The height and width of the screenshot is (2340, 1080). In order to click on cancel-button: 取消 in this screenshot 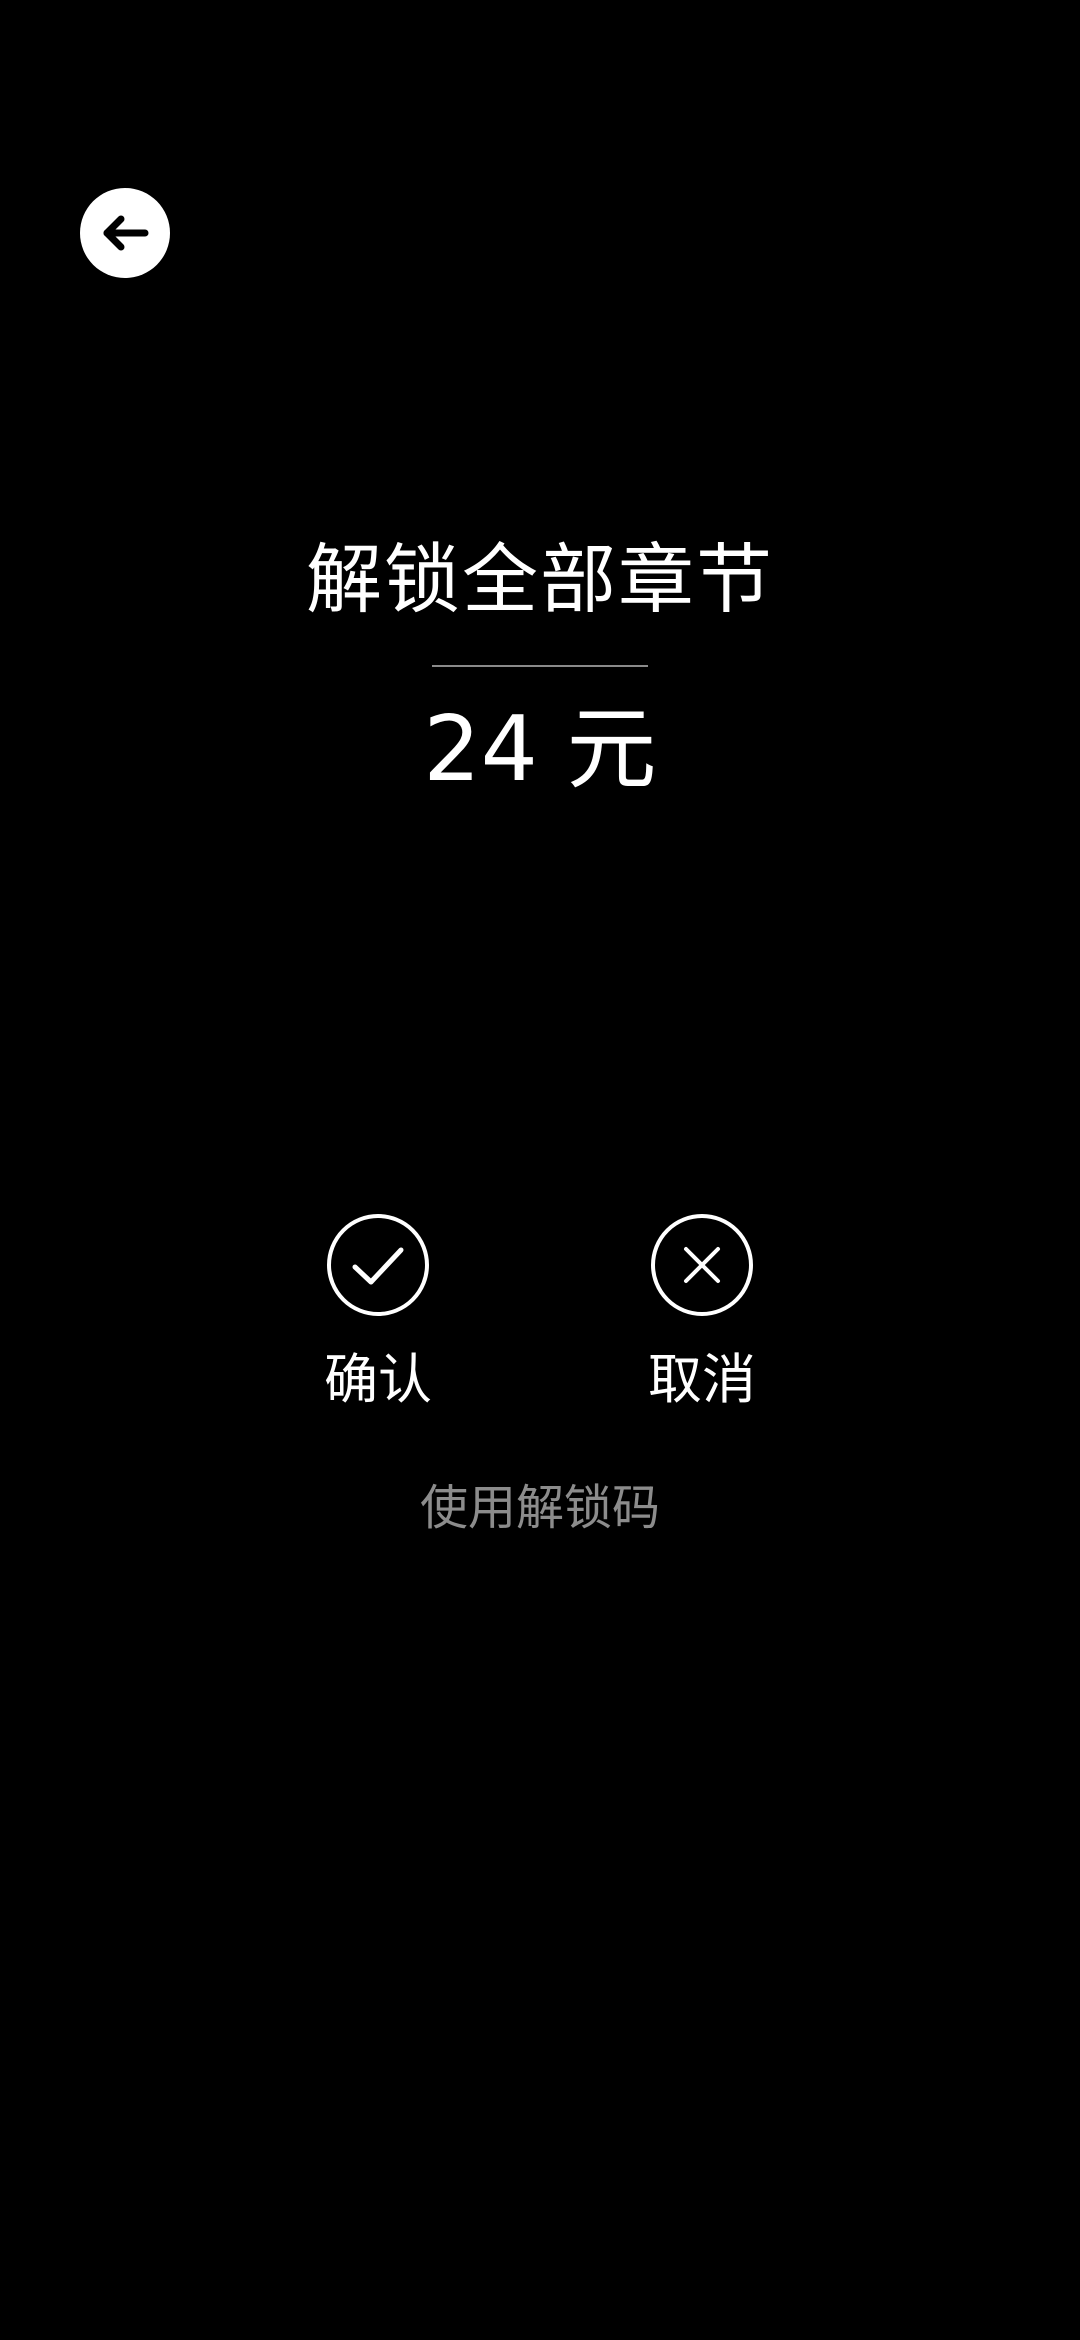, I will do `click(702, 1314)`.